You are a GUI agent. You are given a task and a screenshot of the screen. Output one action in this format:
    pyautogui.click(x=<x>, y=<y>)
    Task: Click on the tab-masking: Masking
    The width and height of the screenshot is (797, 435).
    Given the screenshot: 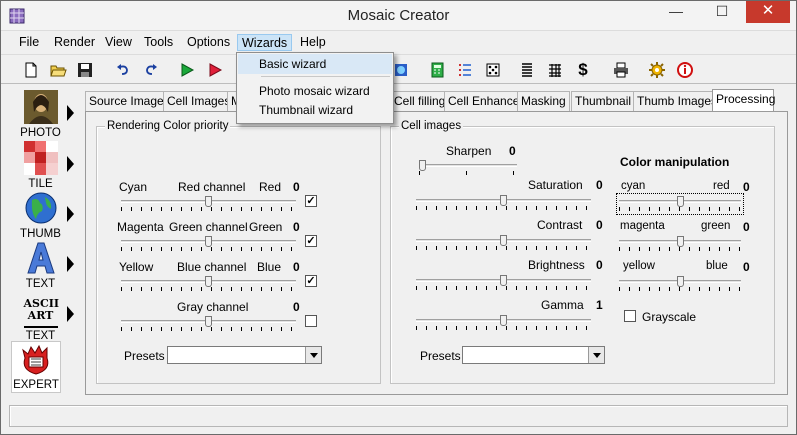 What is the action you would take?
    pyautogui.click(x=543, y=101)
    